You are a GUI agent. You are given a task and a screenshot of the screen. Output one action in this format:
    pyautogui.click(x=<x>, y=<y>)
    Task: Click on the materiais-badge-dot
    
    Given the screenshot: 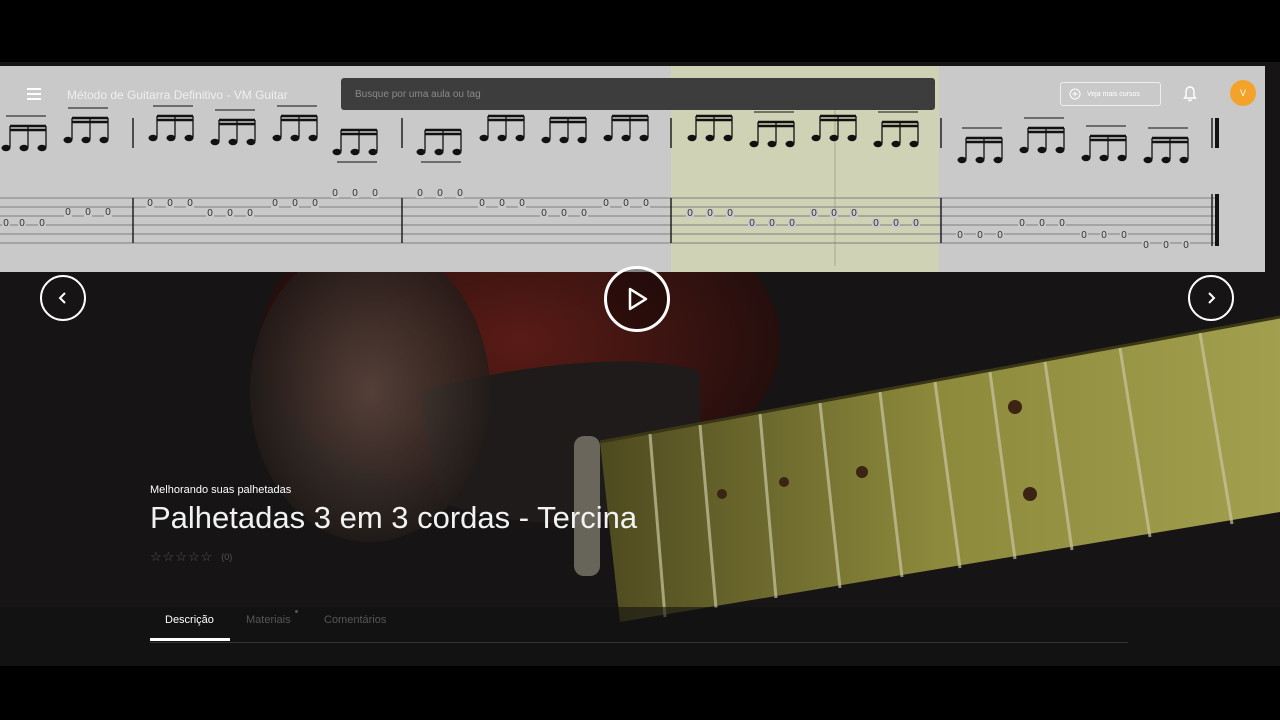 What is the action you would take?
    pyautogui.click(x=296, y=611)
    